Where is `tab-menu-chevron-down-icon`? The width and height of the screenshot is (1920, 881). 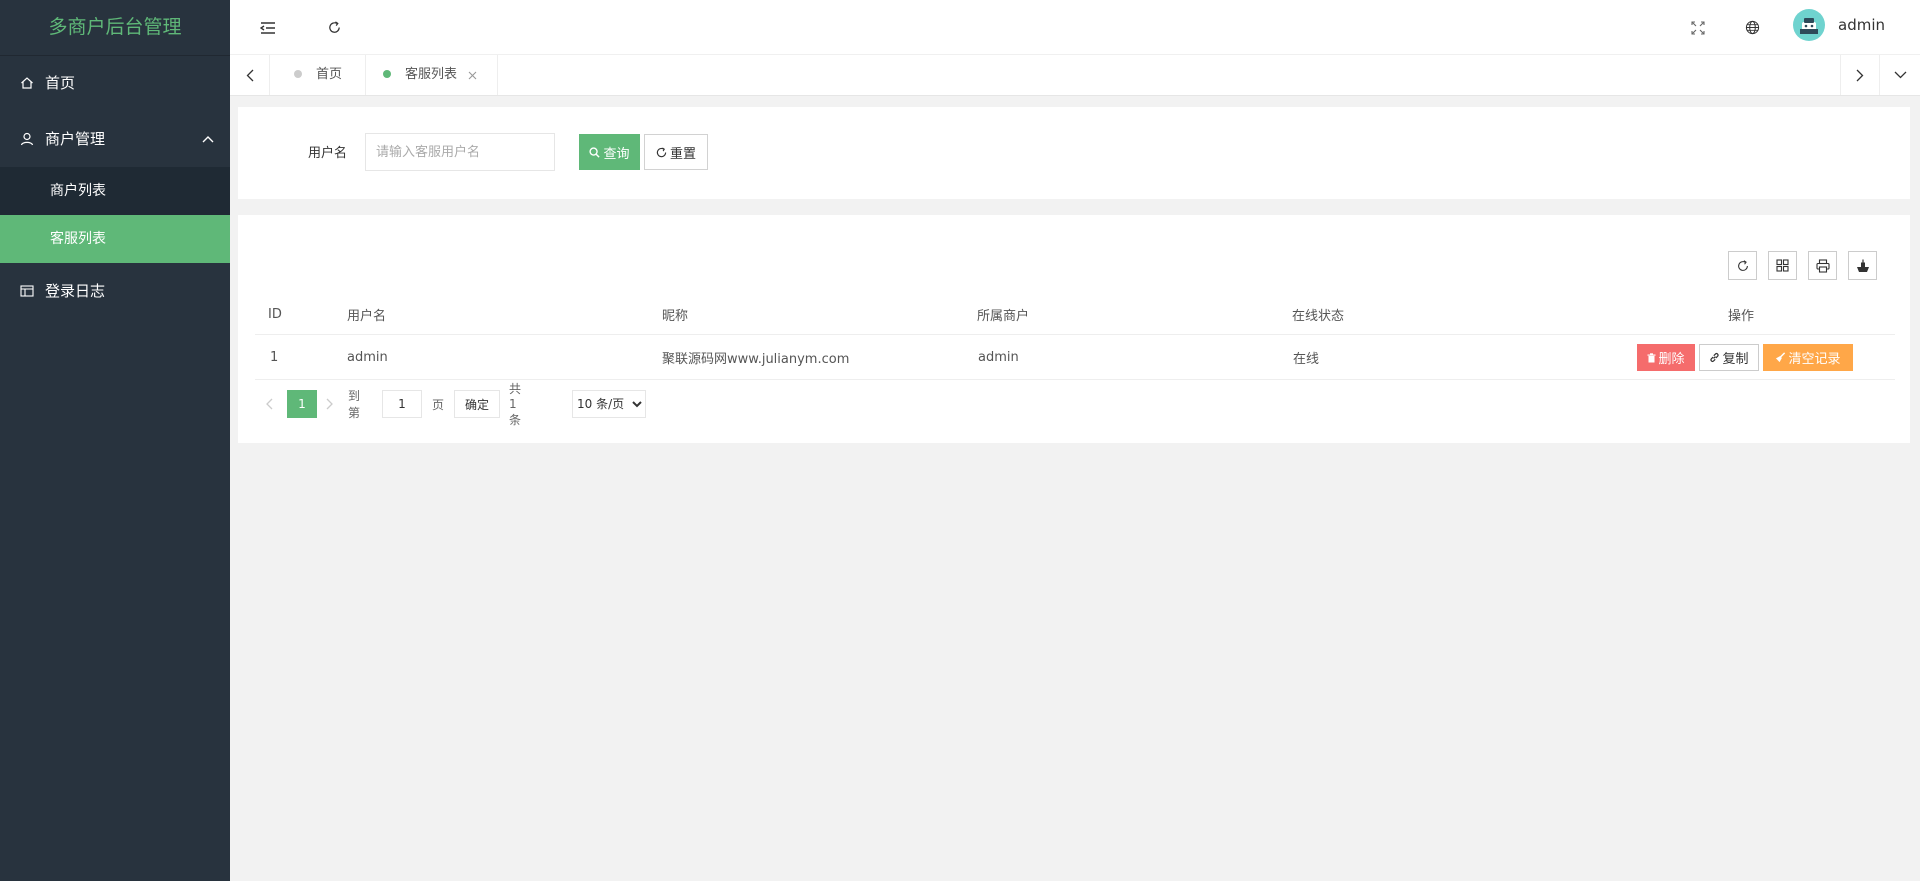 tab-menu-chevron-down-icon is located at coordinates (1900, 75).